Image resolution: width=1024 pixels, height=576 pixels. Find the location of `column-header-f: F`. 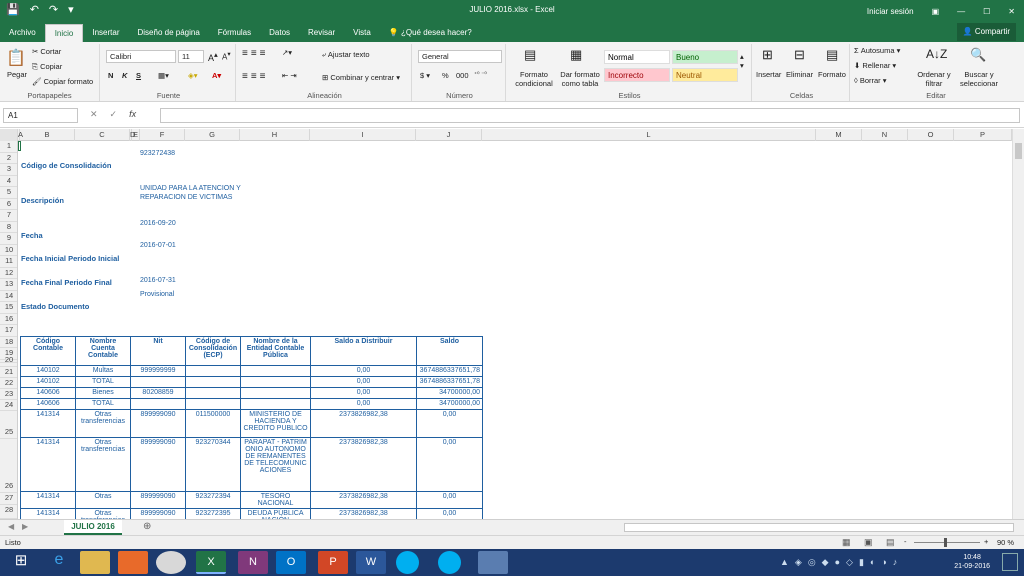

column-header-f: F is located at coordinates (162, 135).